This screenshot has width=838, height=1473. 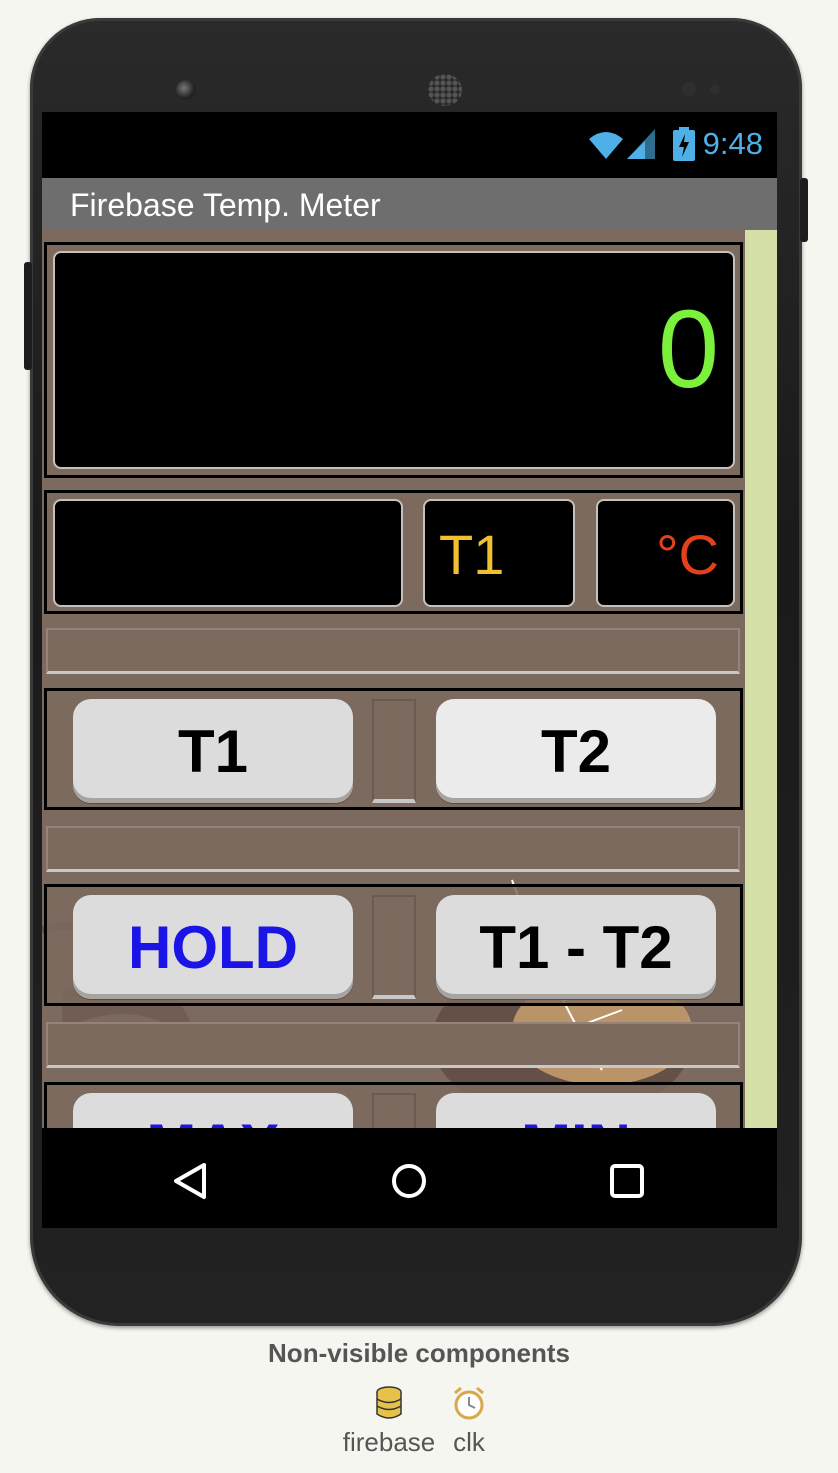 What do you see at coordinates (225, 205) in the screenshot?
I see `app-title: Firebase Temp. Meter` at bounding box center [225, 205].